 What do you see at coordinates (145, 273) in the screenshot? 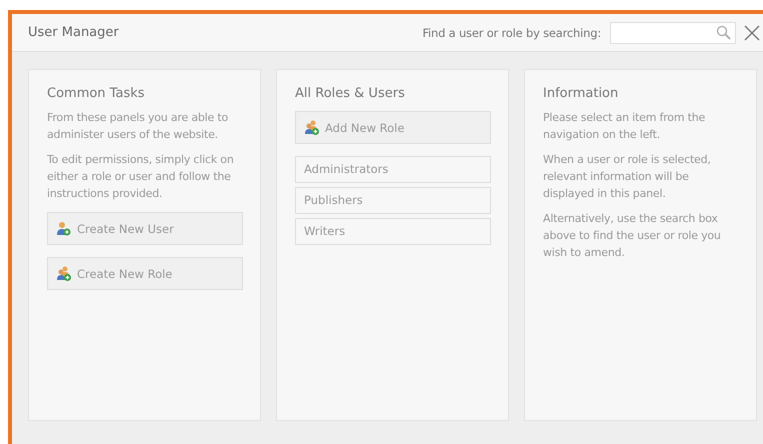
I see `create-role-button: Create New Role` at bounding box center [145, 273].